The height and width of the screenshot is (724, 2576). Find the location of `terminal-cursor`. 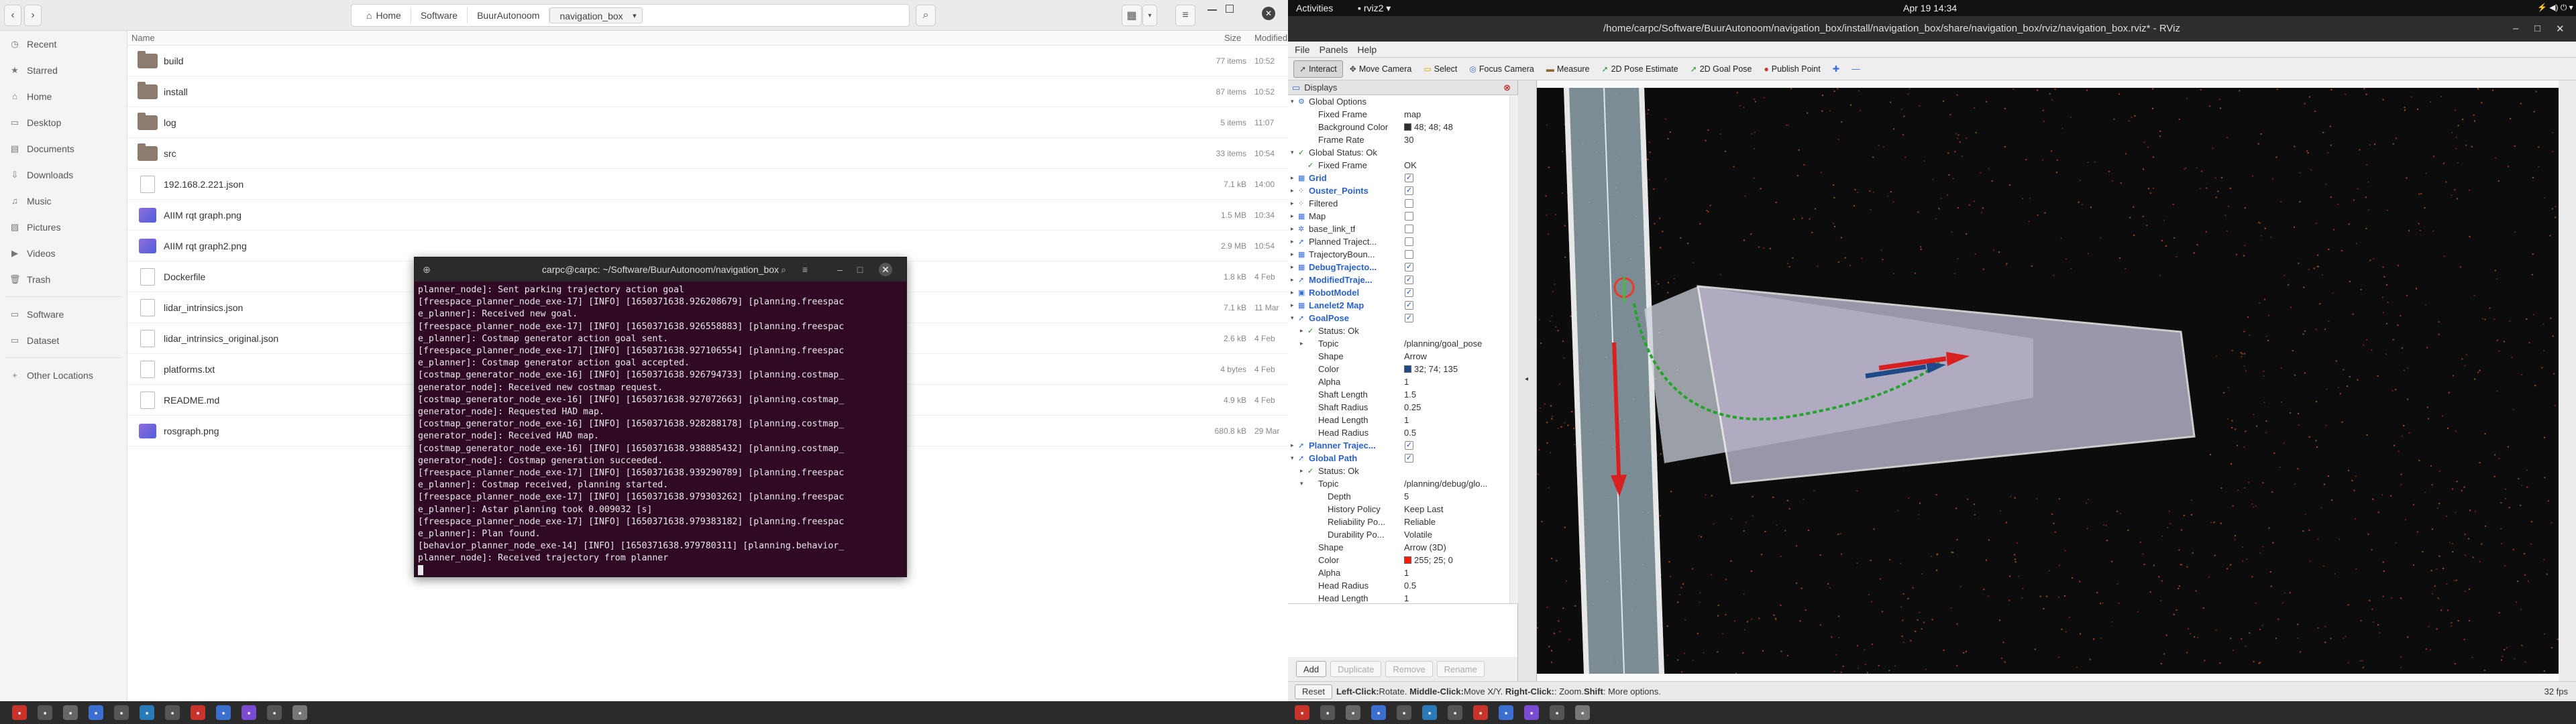

terminal-cursor is located at coordinates (420, 569).